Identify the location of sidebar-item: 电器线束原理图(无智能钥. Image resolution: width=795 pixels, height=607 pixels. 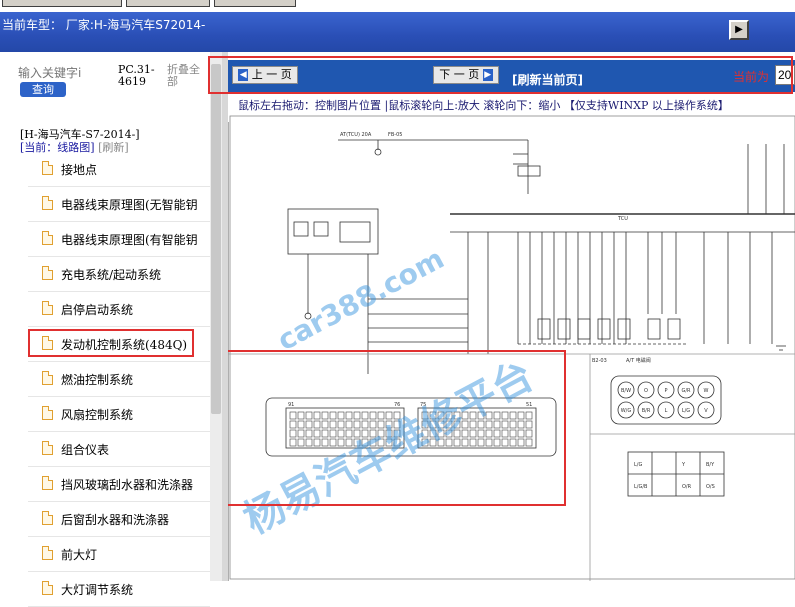
(119, 204).